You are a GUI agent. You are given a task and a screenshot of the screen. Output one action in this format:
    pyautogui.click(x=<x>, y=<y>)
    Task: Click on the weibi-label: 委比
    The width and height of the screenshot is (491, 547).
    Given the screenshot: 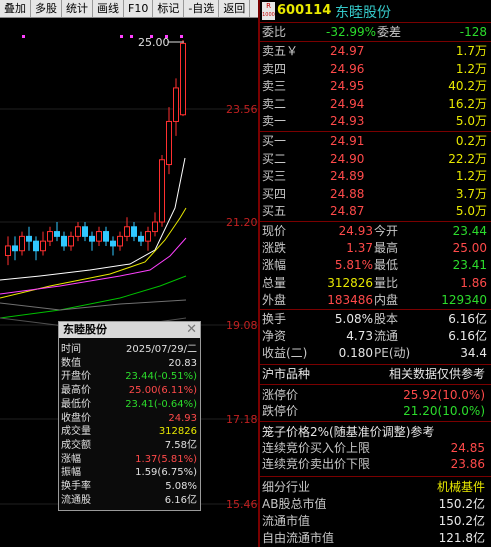 What is the action you would take?
    pyautogui.click(x=274, y=32)
    